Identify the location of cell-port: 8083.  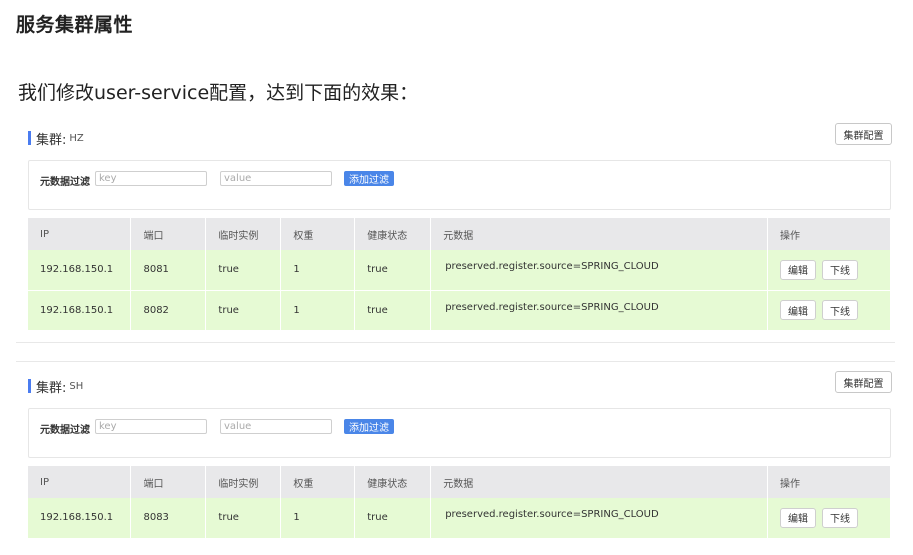
(168, 518).